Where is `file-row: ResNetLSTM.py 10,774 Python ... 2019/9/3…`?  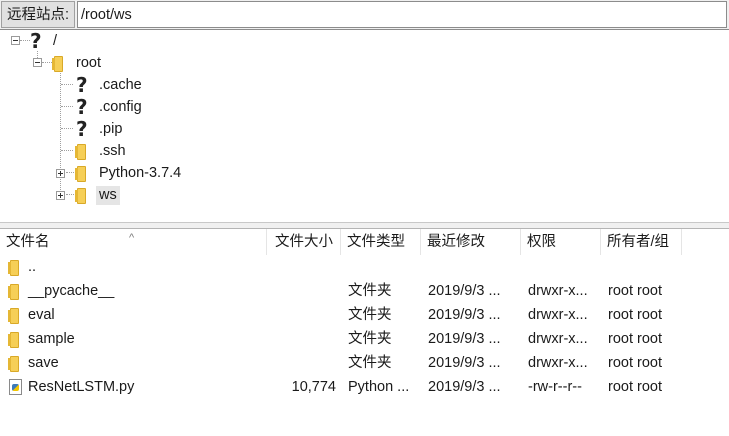 file-row: ResNetLSTM.py 10,774 Python ... 2019/9/3… is located at coordinates (364, 387).